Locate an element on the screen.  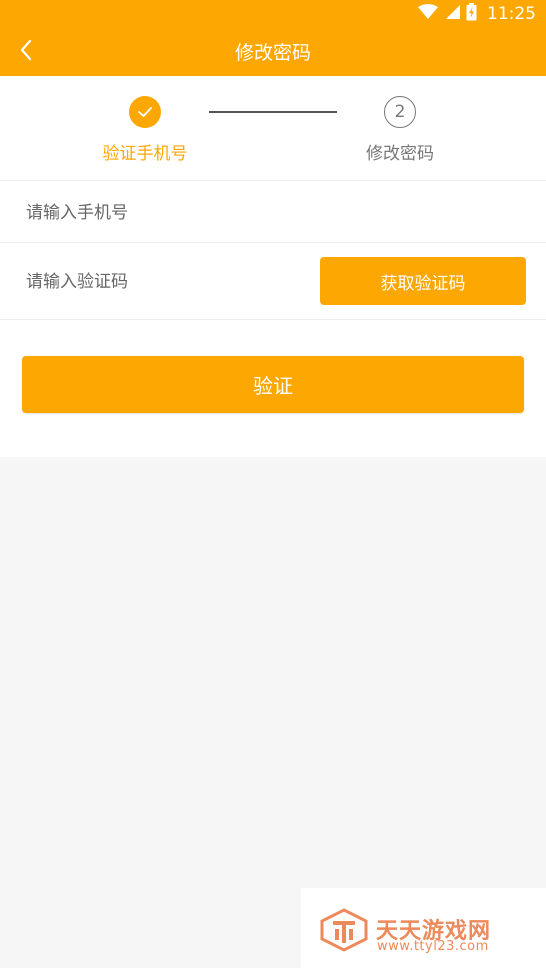
step-connector is located at coordinates (273, 112).